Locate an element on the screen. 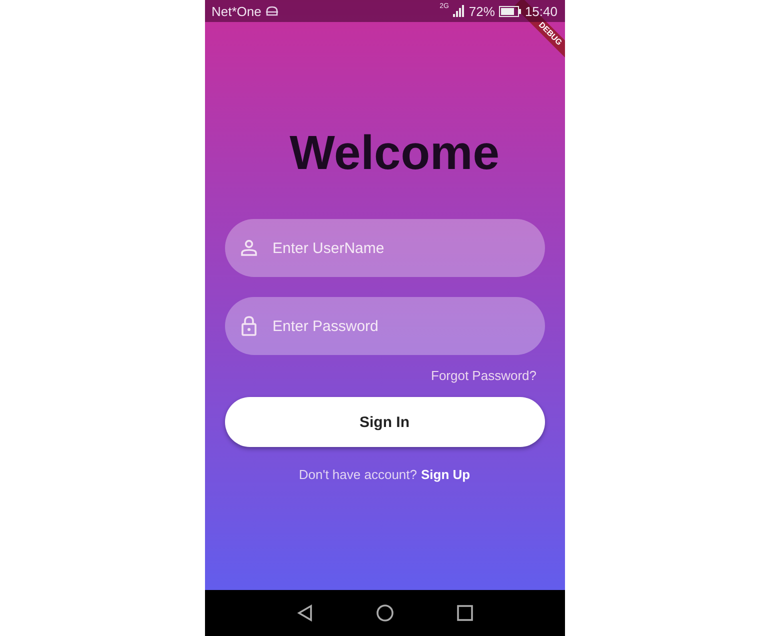 This screenshot has width=769, height=636. back-icon is located at coordinates (305, 613).